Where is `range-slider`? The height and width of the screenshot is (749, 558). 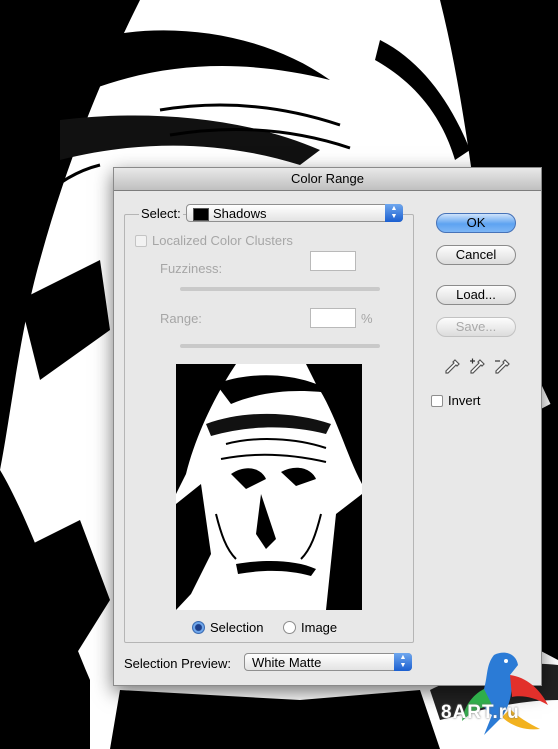 range-slider is located at coordinates (280, 346).